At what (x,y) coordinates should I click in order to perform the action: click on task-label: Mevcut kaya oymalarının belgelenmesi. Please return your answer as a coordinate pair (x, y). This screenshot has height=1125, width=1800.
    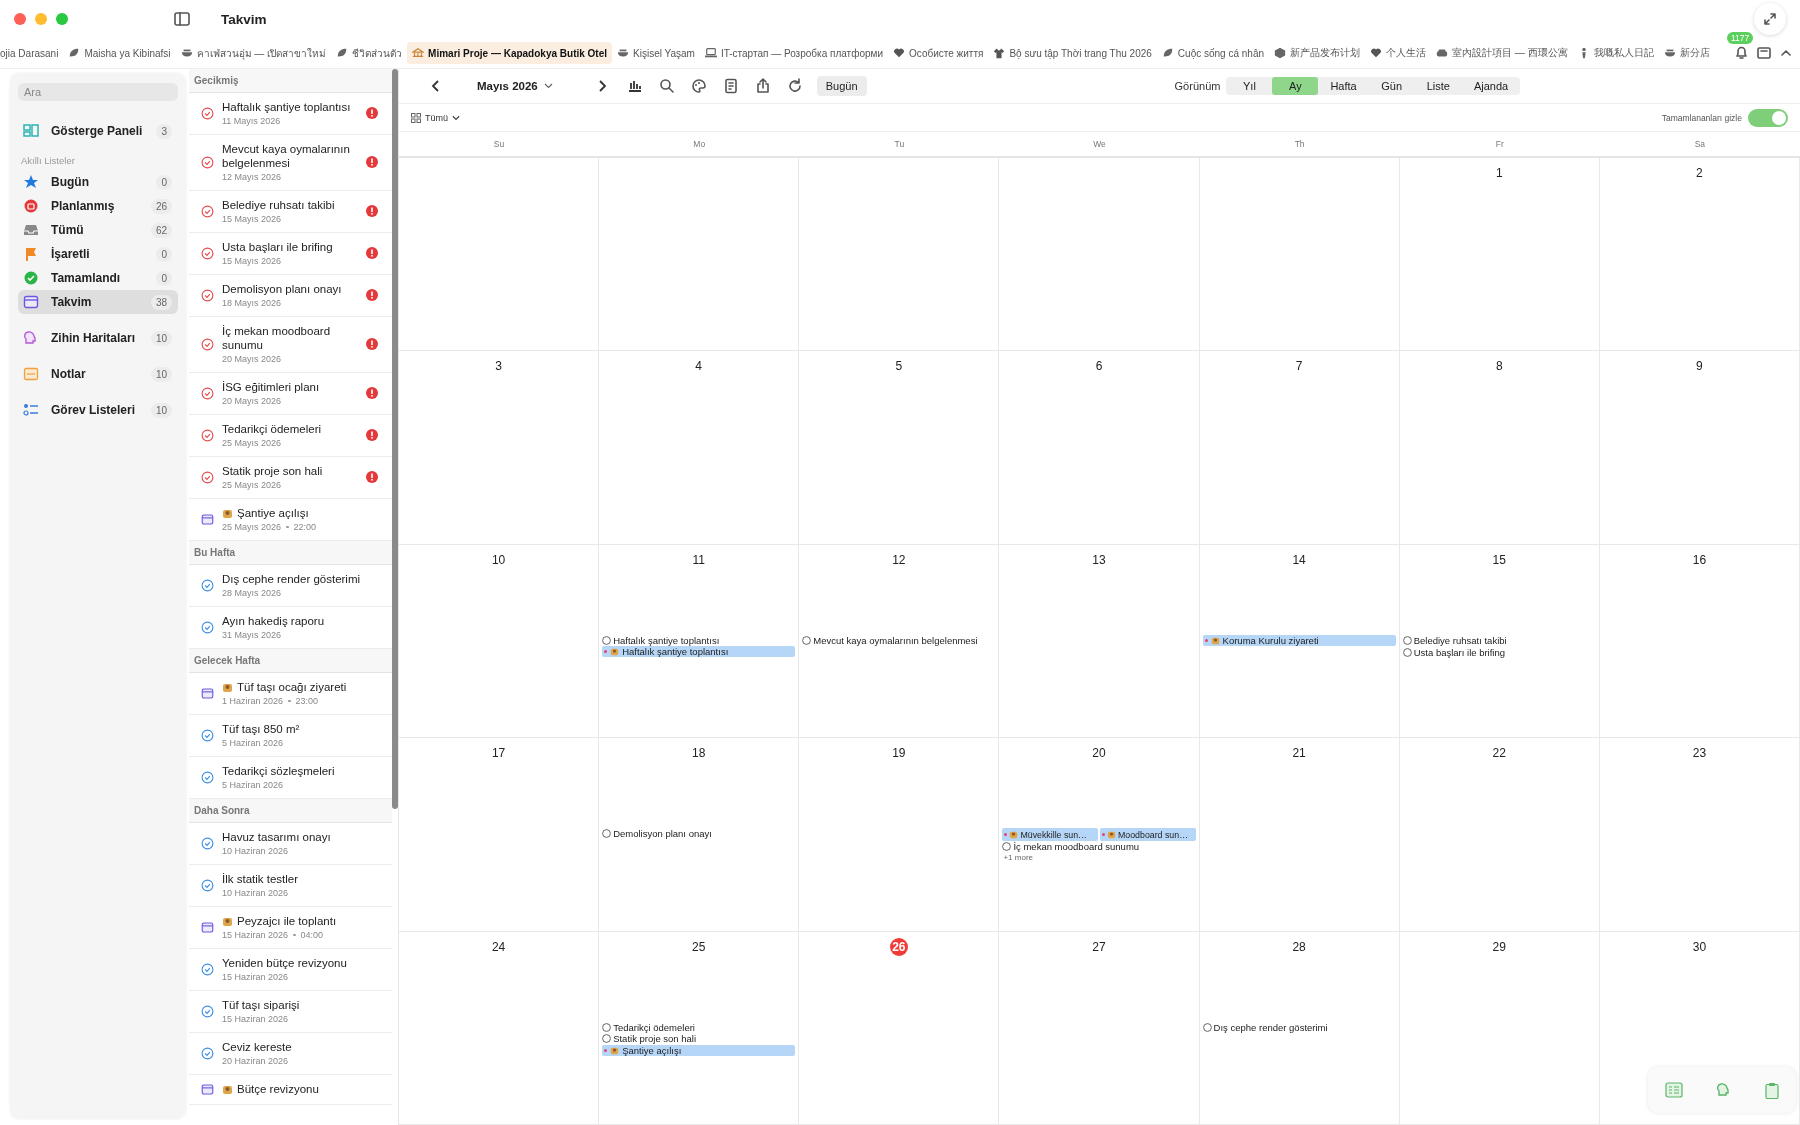
    Looking at the image, I should click on (895, 641).